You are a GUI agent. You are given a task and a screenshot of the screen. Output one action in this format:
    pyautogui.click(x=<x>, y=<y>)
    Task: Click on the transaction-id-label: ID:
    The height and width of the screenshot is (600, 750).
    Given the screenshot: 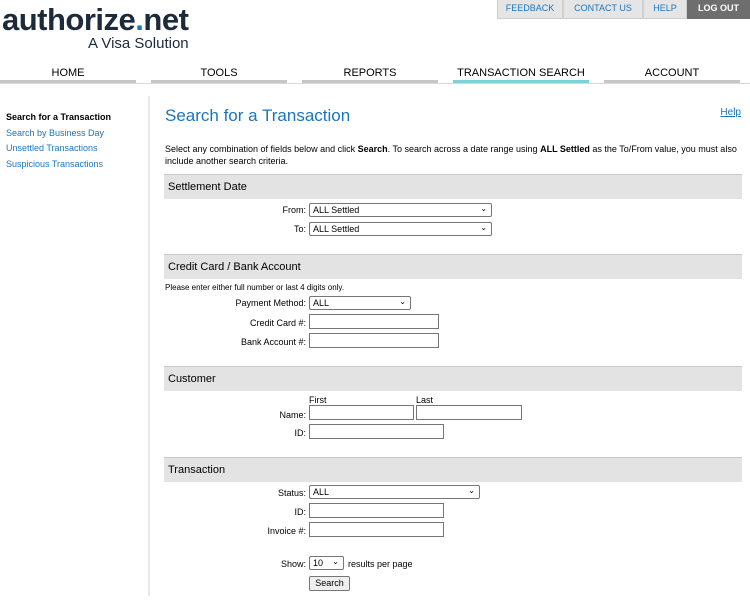 What is the action you would take?
    pyautogui.click(x=300, y=512)
    